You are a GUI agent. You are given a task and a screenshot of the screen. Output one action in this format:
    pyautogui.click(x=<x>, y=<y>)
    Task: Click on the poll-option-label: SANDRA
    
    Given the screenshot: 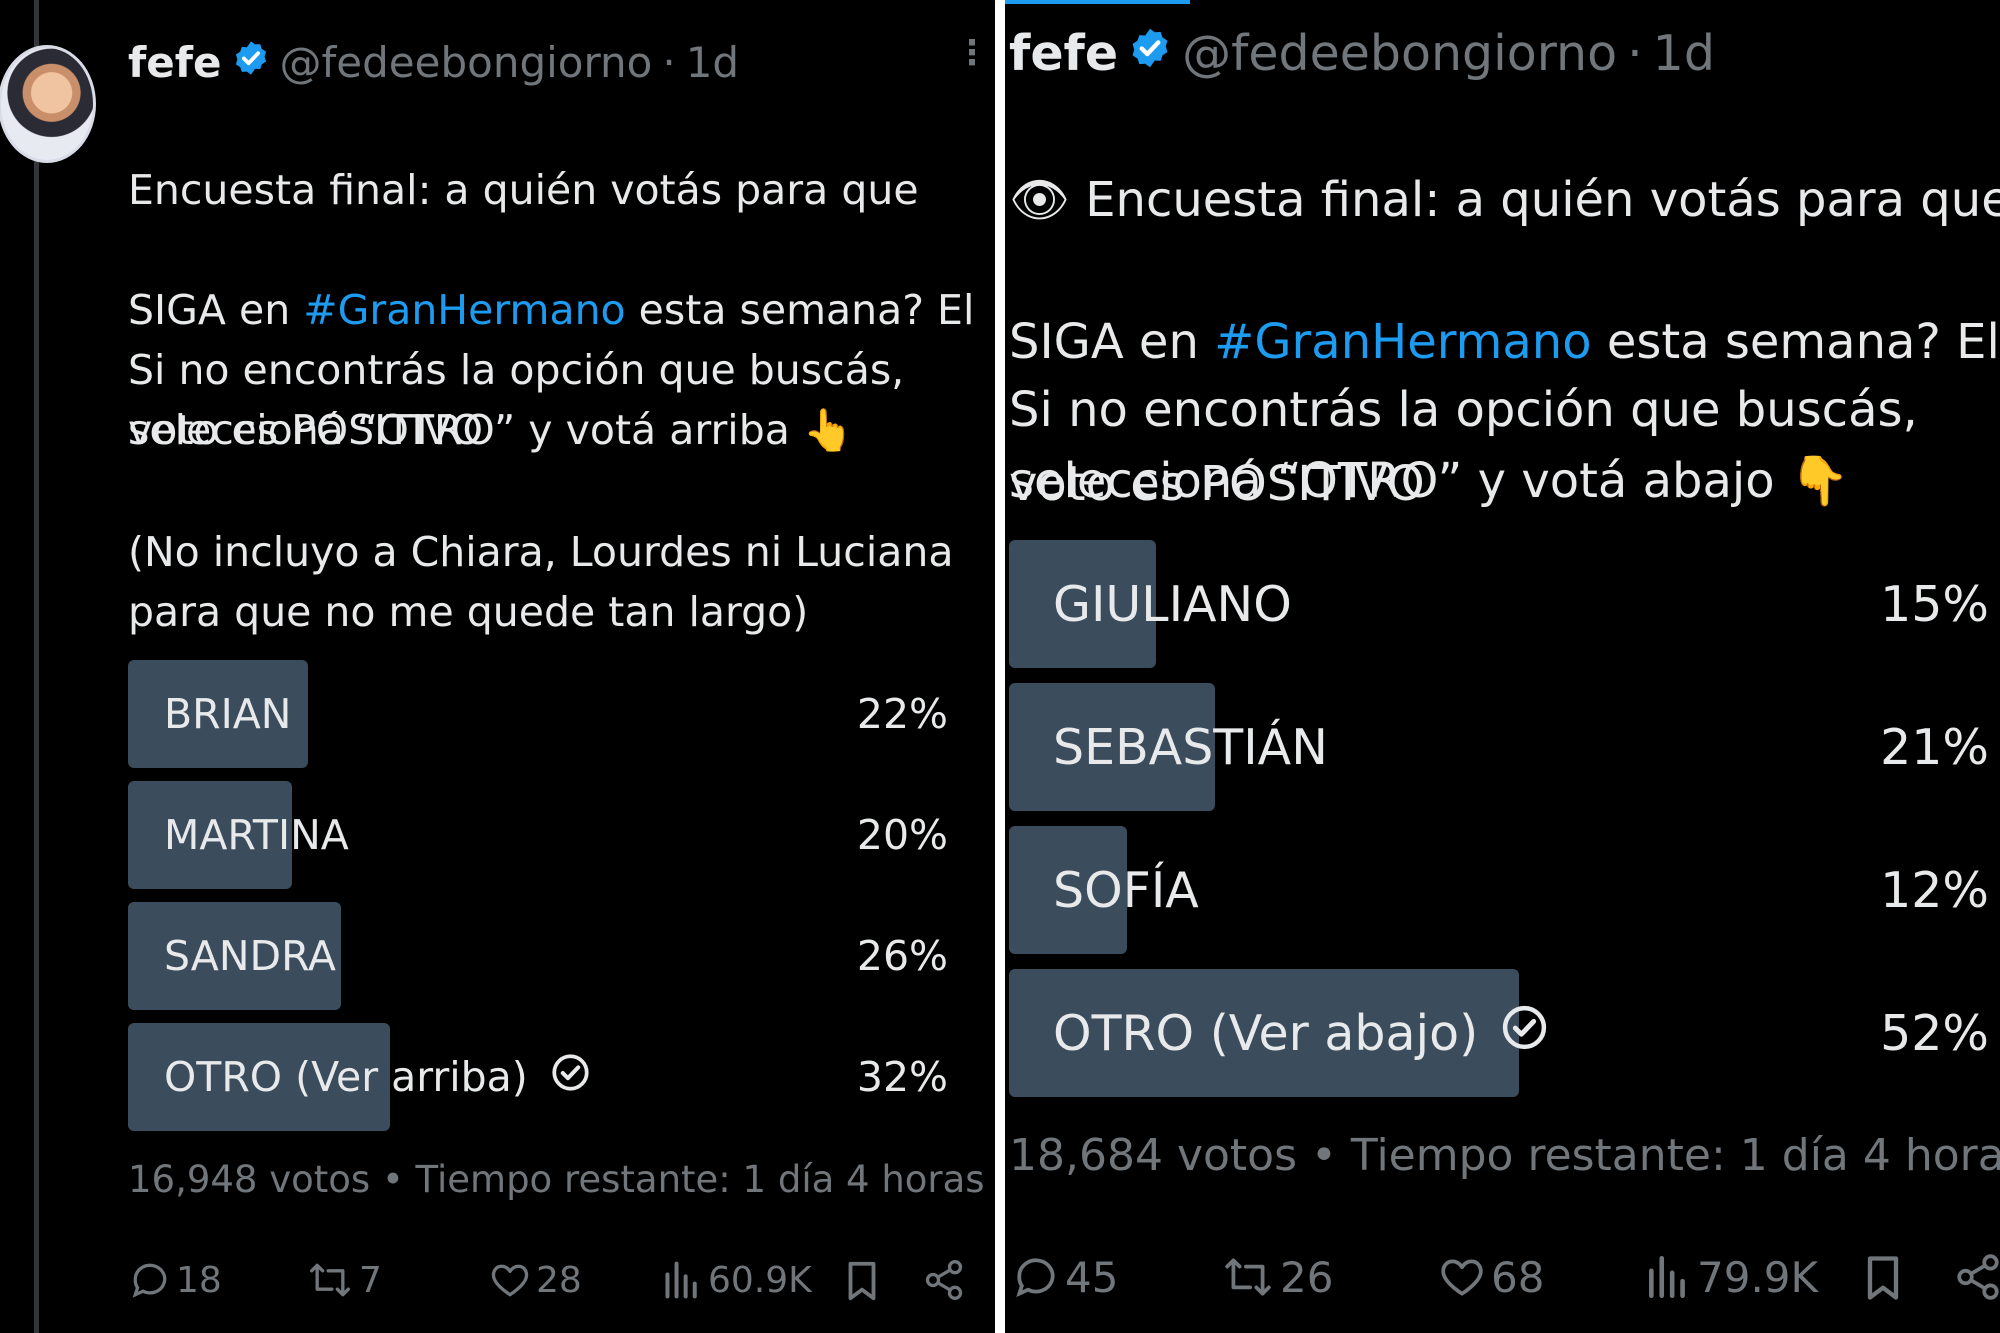 What is the action you would take?
    pyautogui.click(x=250, y=956)
    